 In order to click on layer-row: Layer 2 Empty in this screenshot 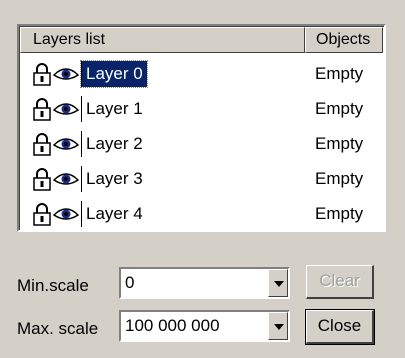, I will do `click(201, 143)`.